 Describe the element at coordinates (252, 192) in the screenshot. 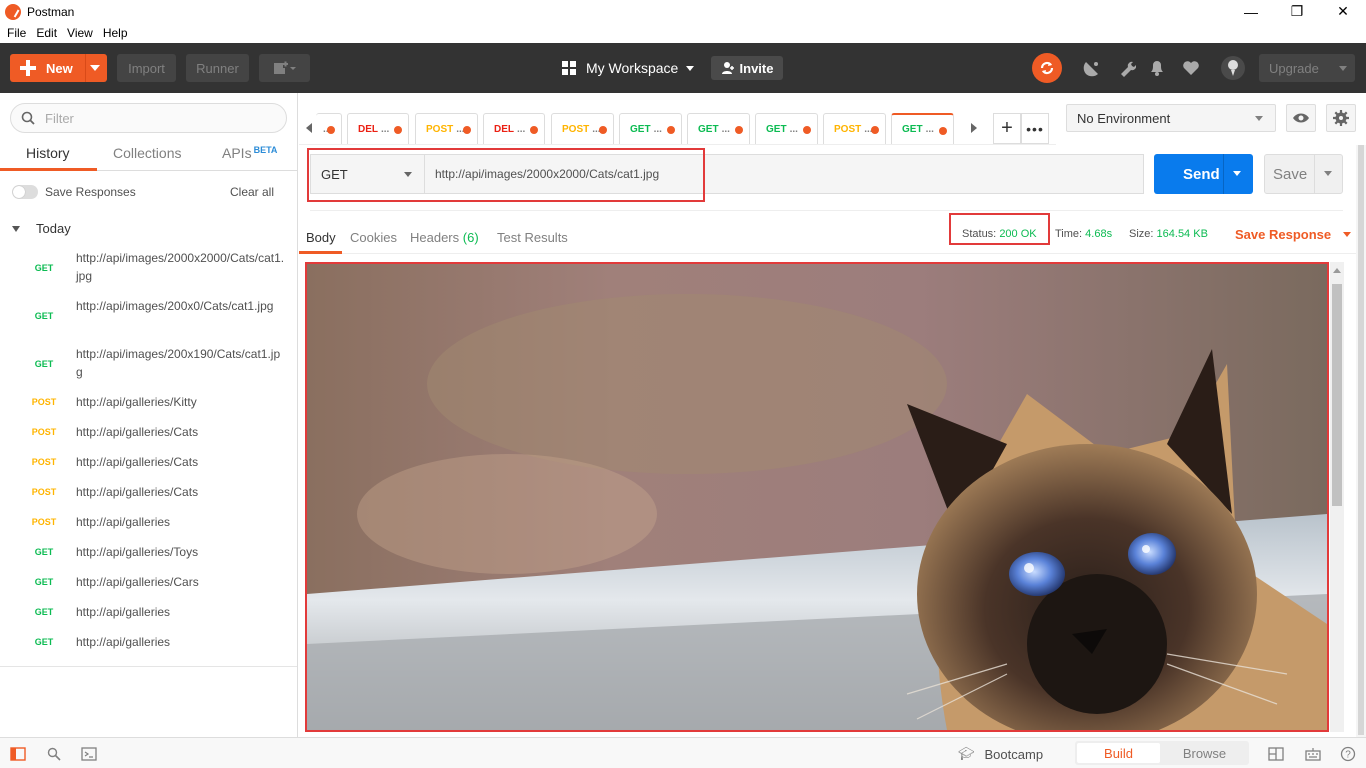

I see `clear-all-button: Clear all` at that location.